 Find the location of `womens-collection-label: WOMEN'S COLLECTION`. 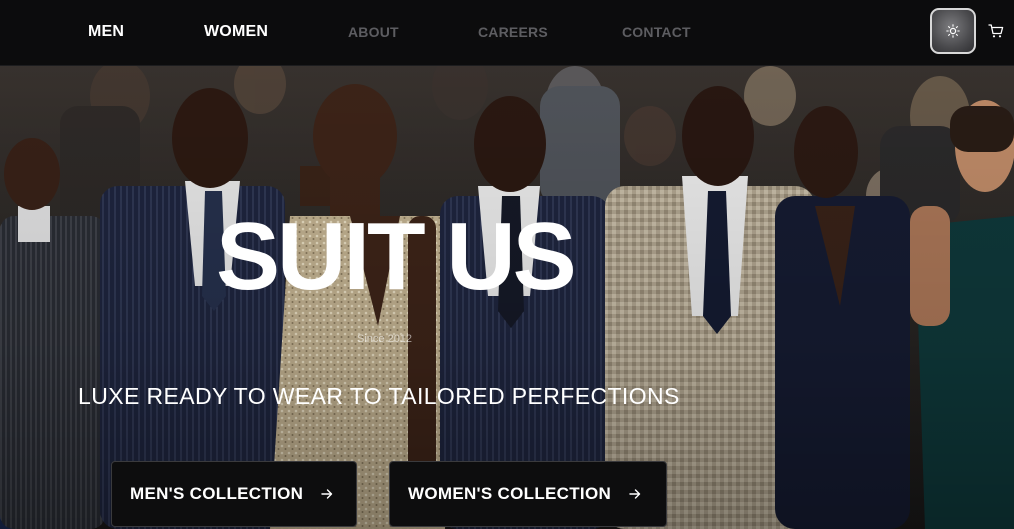

womens-collection-label: WOMEN'S COLLECTION is located at coordinates (510, 493).